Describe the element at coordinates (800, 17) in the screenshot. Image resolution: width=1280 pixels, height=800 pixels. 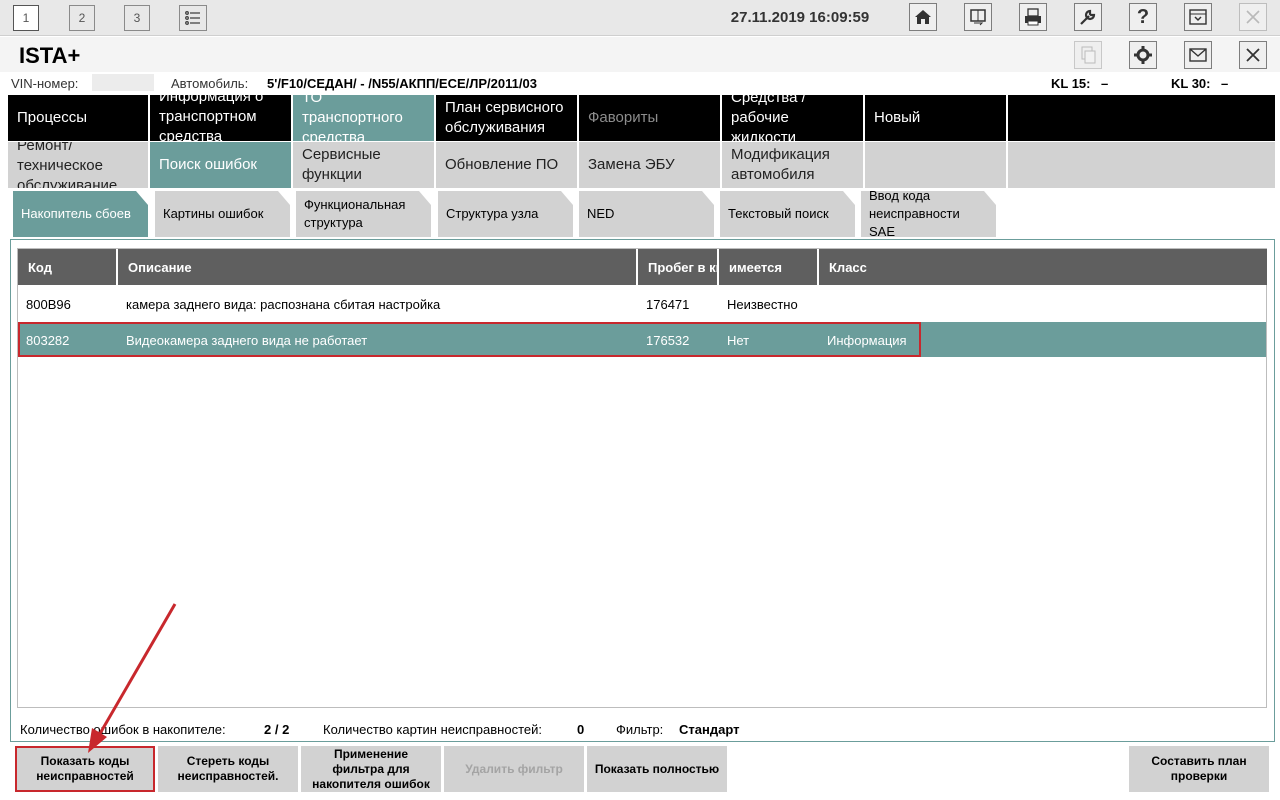
I see `datetime-display: 27.11.2019 16:09:59` at that location.